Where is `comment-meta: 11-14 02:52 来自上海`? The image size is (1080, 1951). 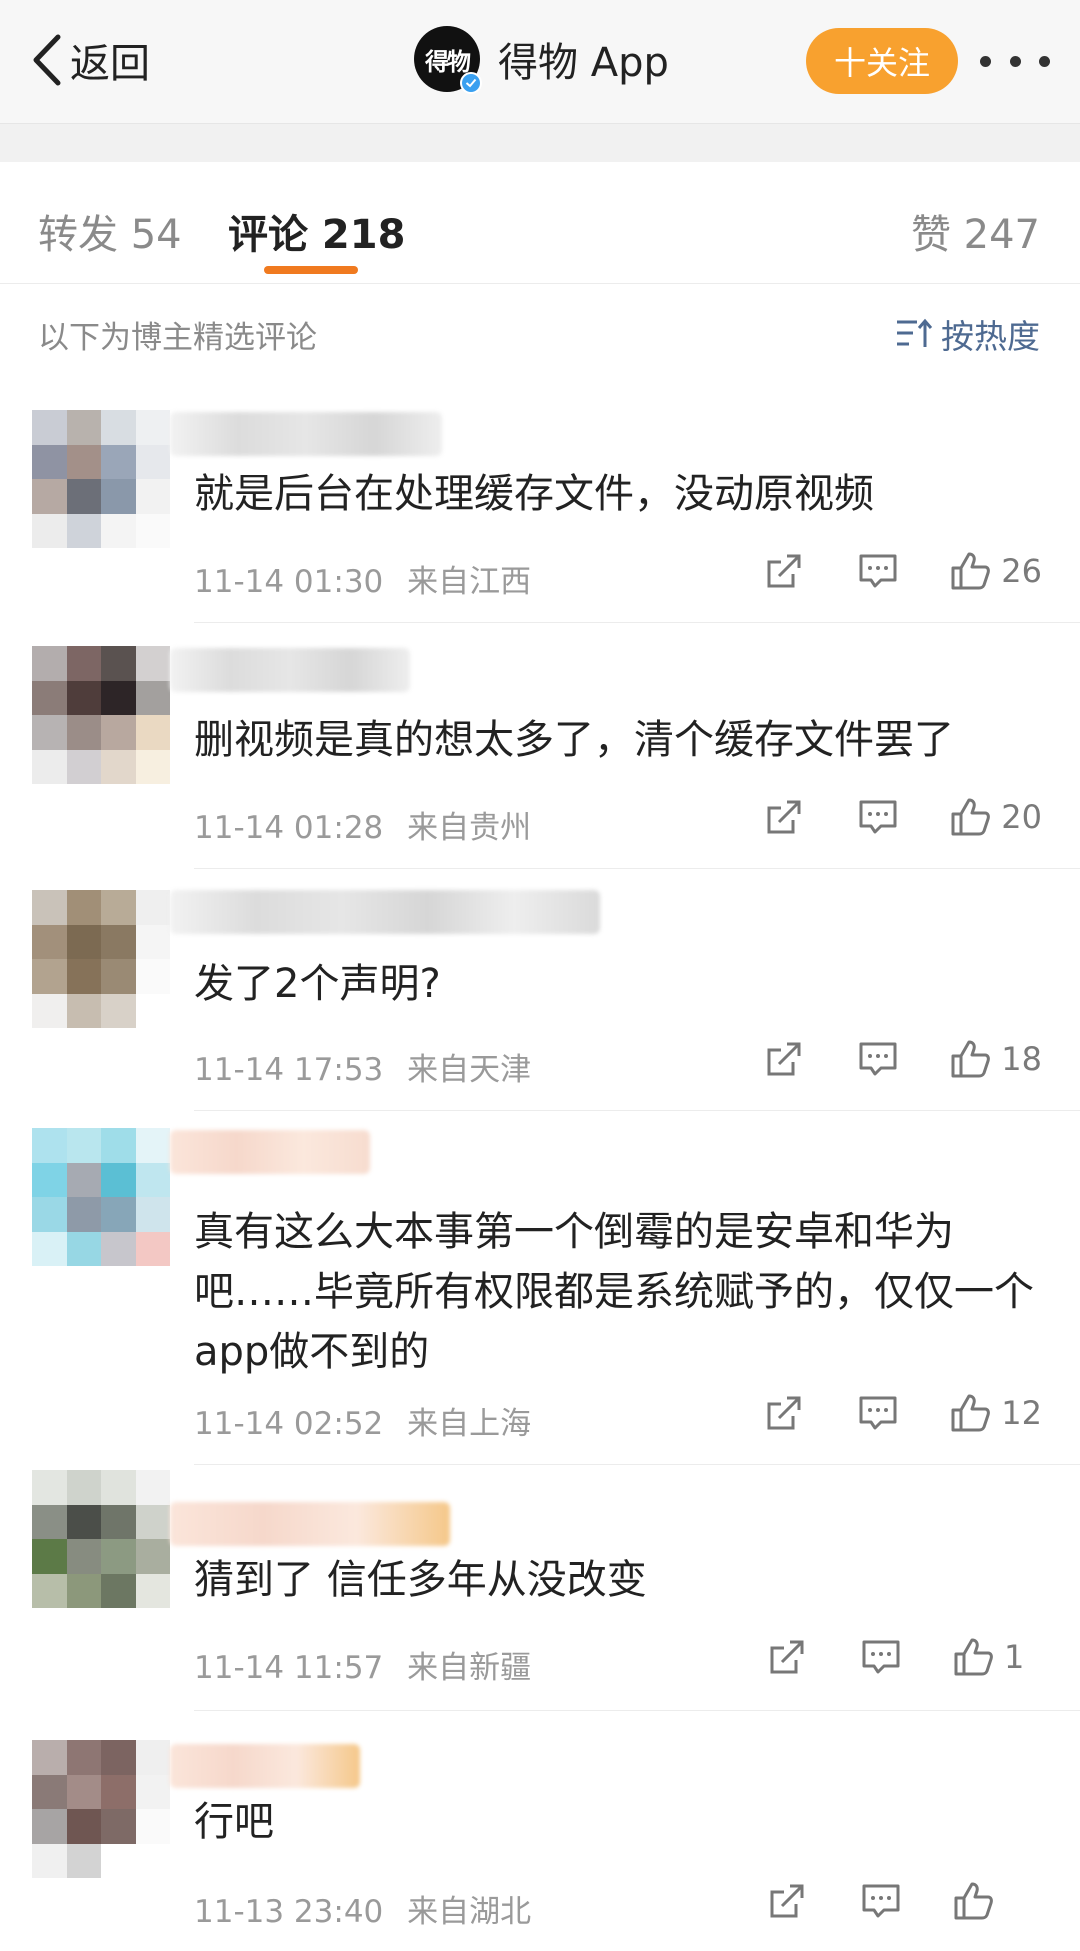
comment-meta: 11-14 02:52 来自上海 is located at coordinates (362, 1420).